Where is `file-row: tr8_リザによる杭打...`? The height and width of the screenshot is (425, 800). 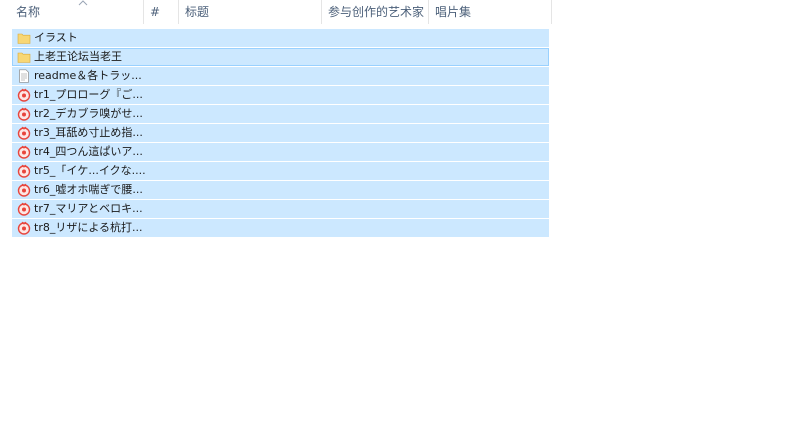
file-row: tr8_リザによる杭打... is located at coordinates (280, 228).